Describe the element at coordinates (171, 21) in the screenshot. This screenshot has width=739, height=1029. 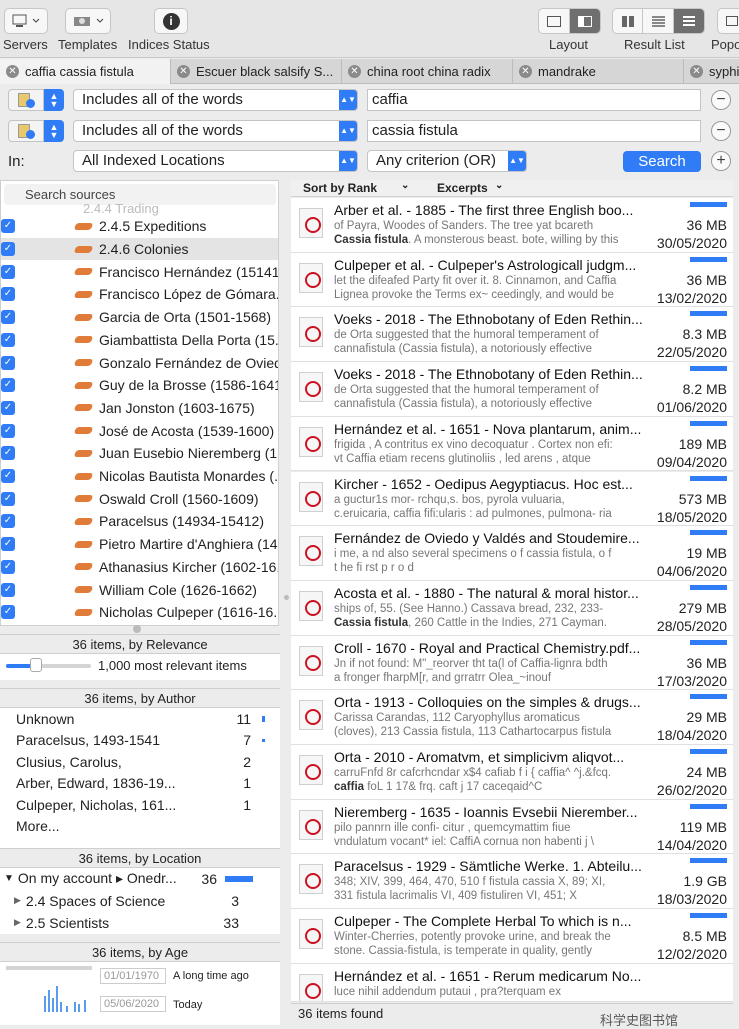
I see `indices-status-button: i` at that location.